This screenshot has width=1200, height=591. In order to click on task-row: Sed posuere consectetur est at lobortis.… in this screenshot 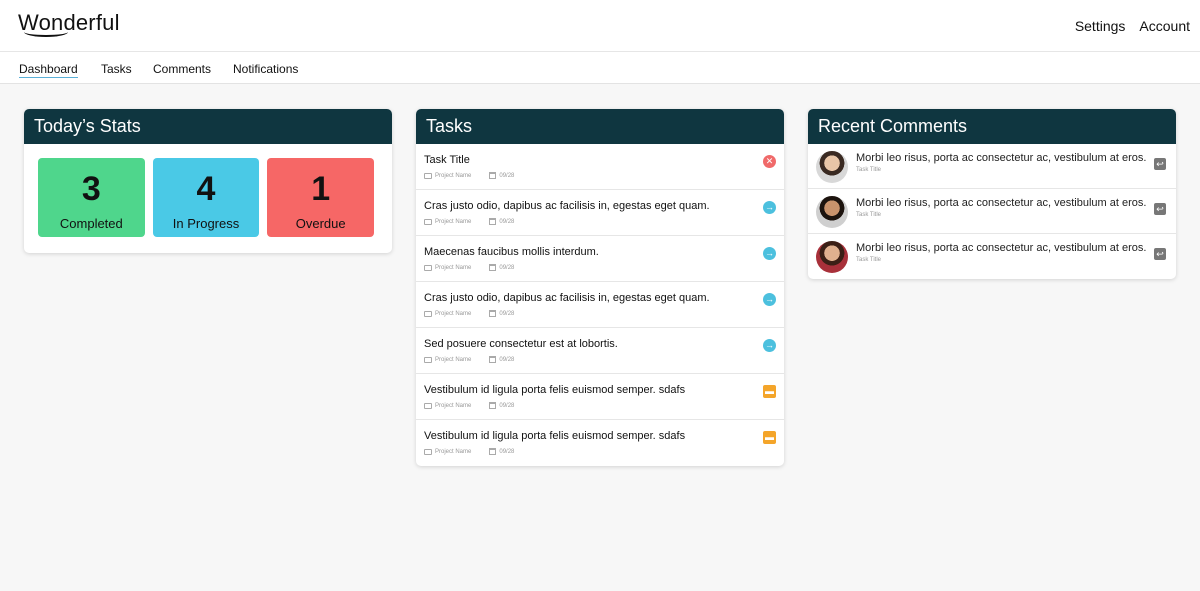, I will do `click(600, 351)`.